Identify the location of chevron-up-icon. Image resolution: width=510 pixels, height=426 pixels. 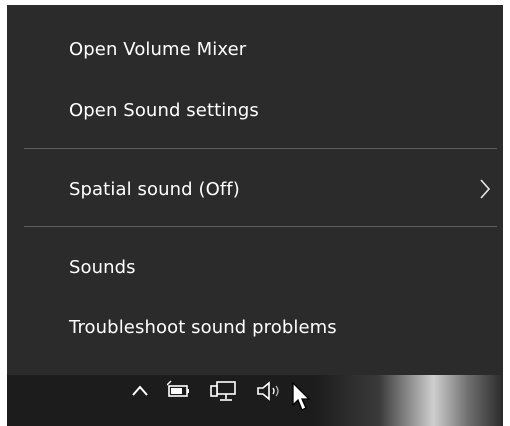
(140, 391).